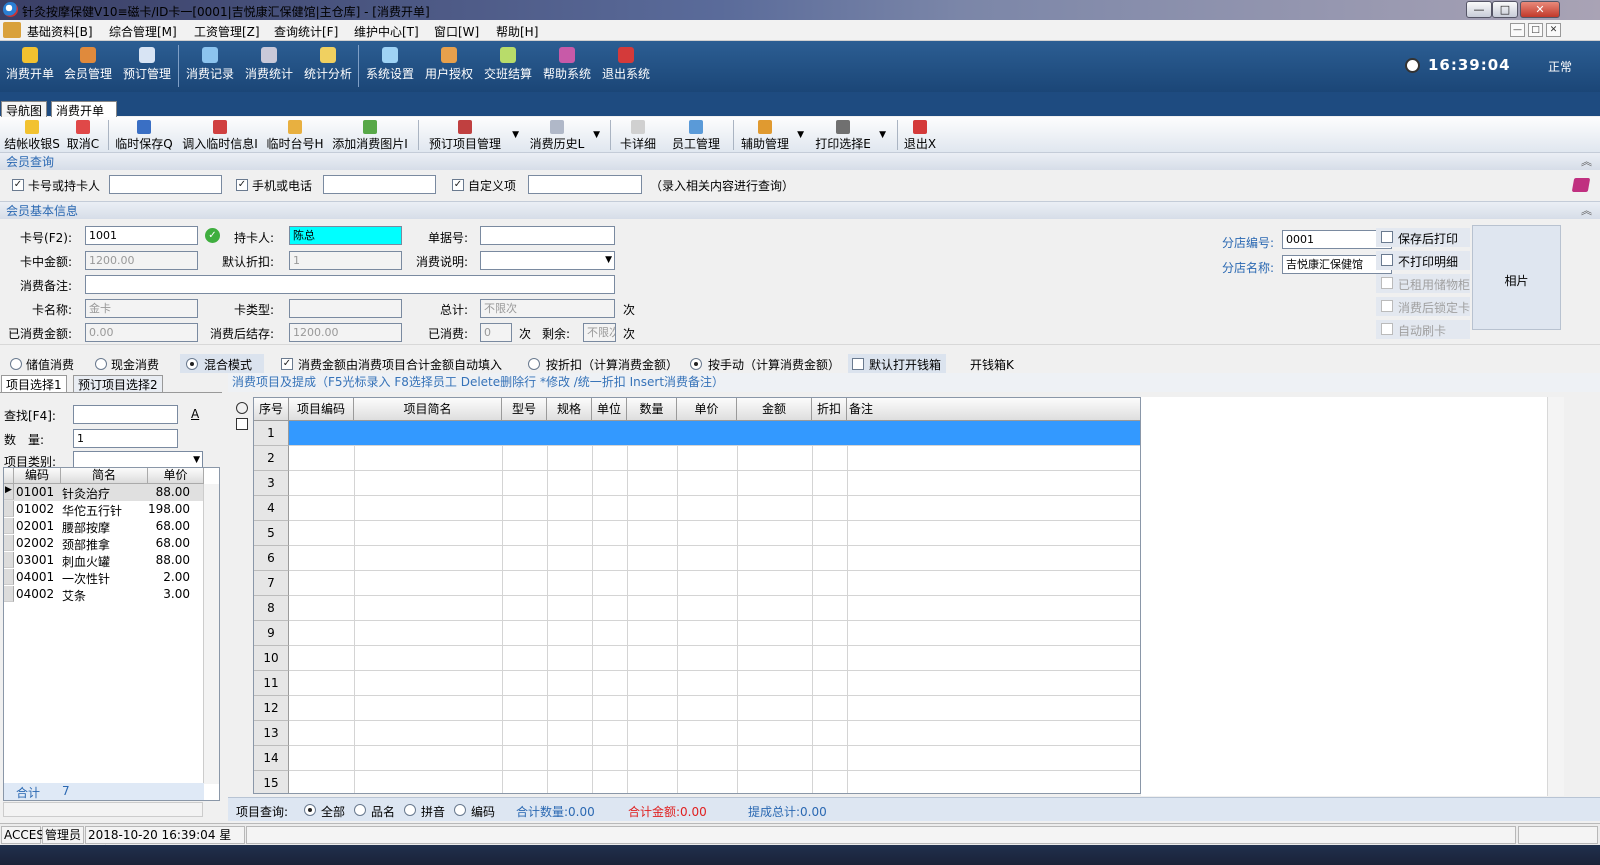 The height and width of the screenshot is (865, 1600). I want to click on mdi-close-button: ✕, so click(1553, 30).